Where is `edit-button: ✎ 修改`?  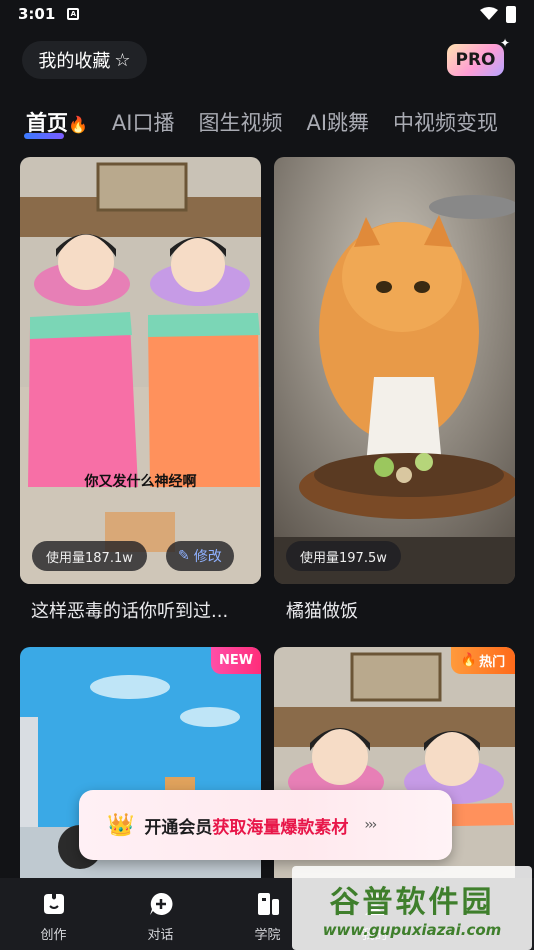 edit-button: ✎ 修改 is located at coordinates (200, 556).